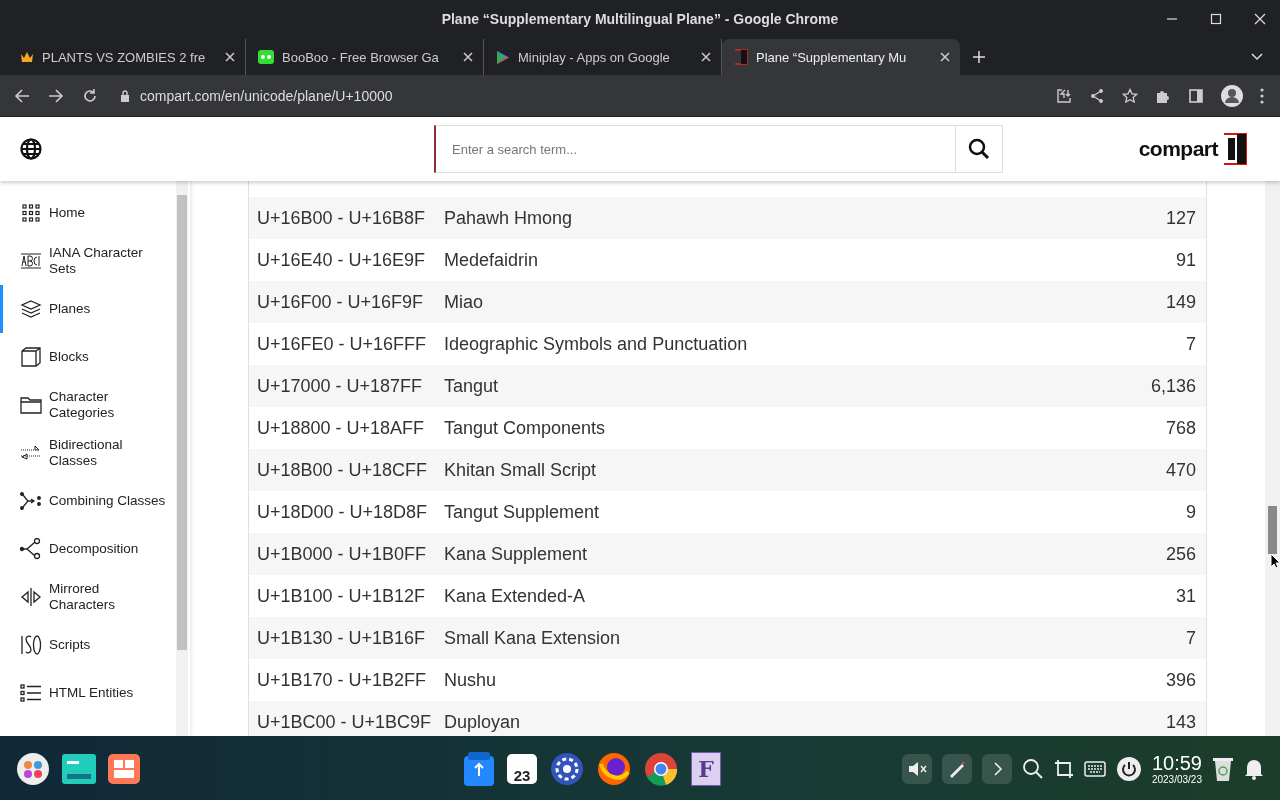 The width and height of the screenshot is (1280, 800). I want to click on mouse-pointer-icon, so click(1275, 561).